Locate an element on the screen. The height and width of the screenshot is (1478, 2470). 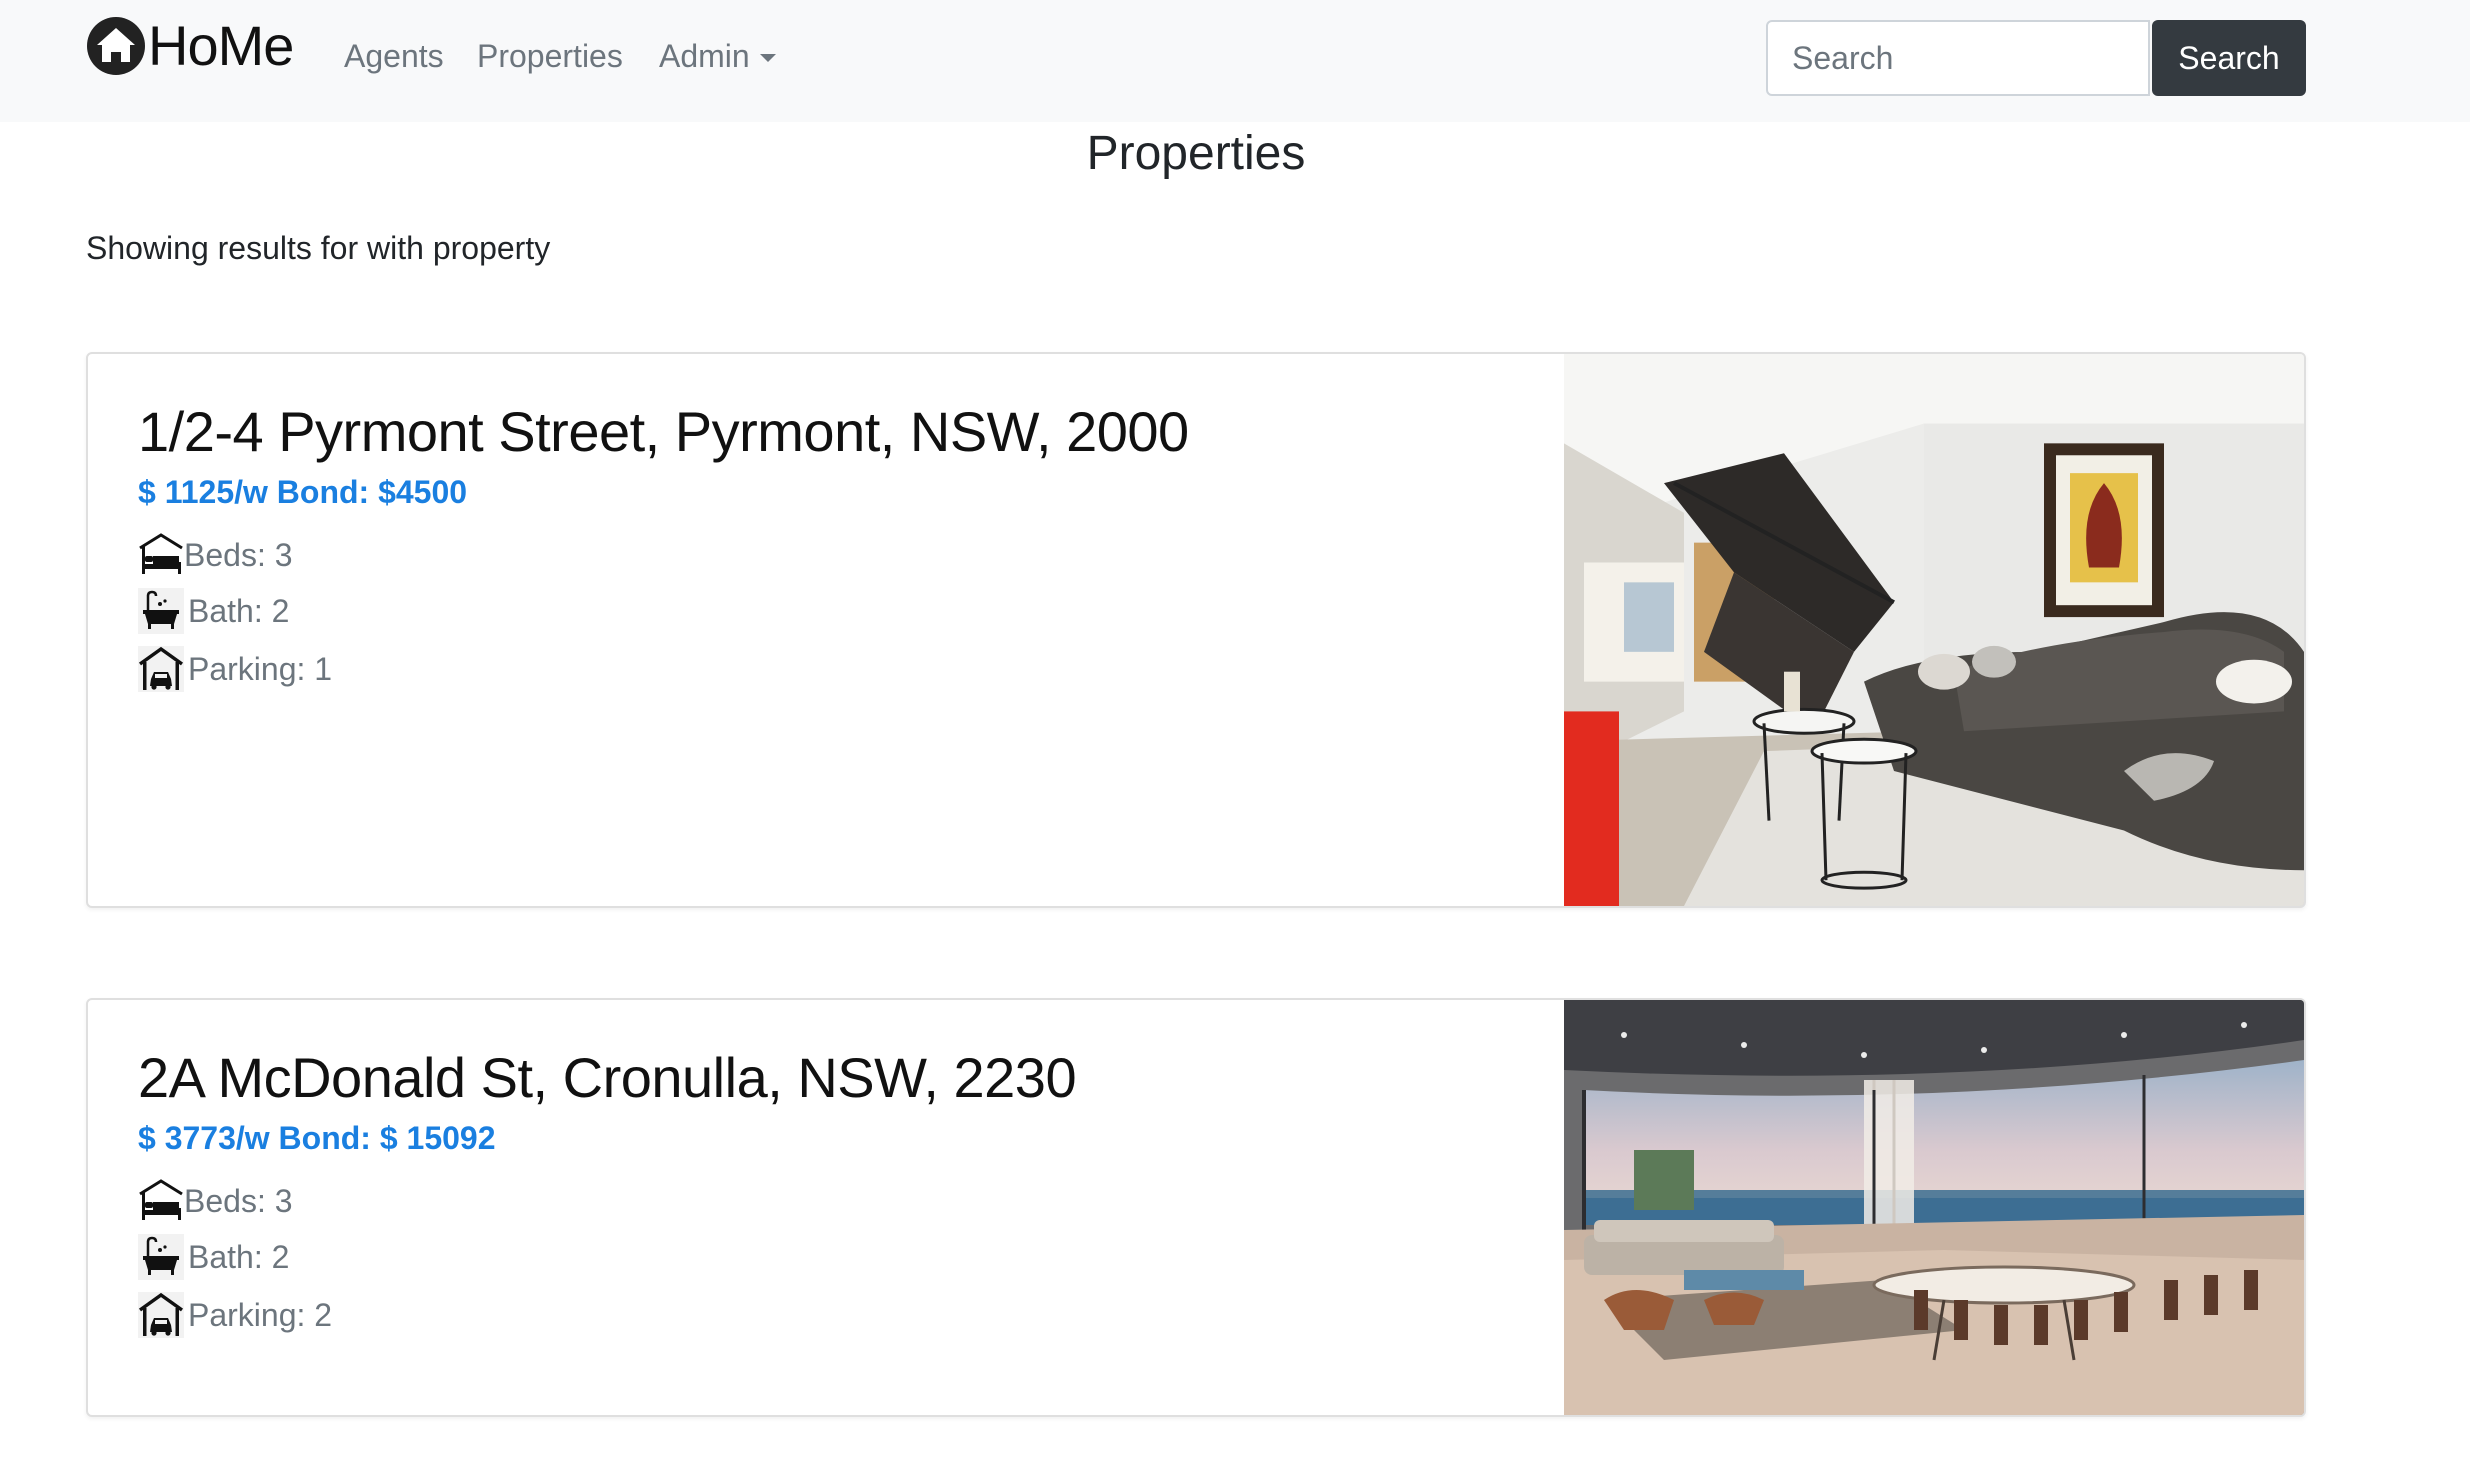
feature-parking: Parking: 1 is located at coordinates (235, 669).